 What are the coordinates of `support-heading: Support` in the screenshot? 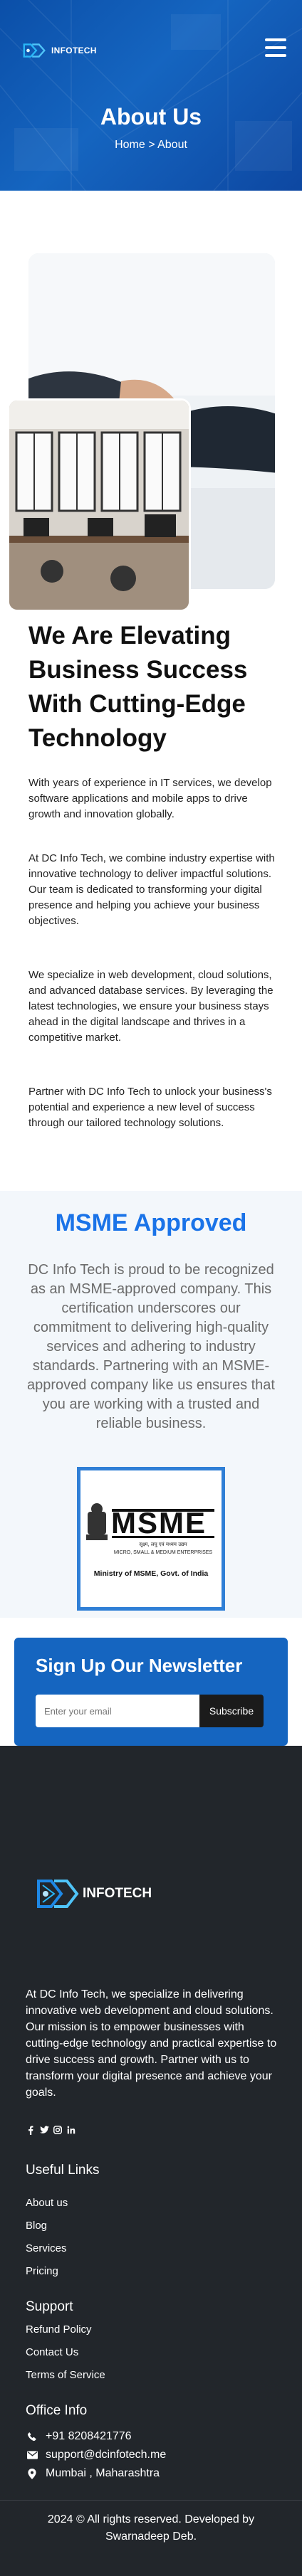 It's located at (49, 2307).